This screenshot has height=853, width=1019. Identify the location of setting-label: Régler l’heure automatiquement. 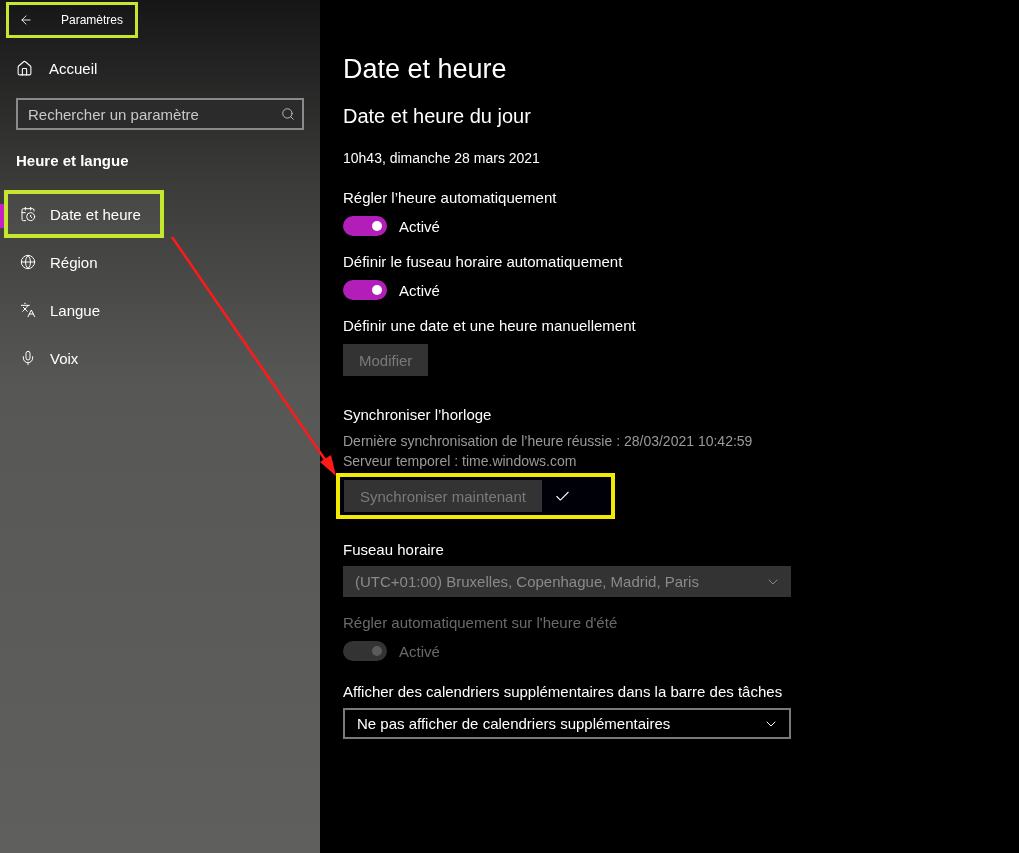
(450, 197).